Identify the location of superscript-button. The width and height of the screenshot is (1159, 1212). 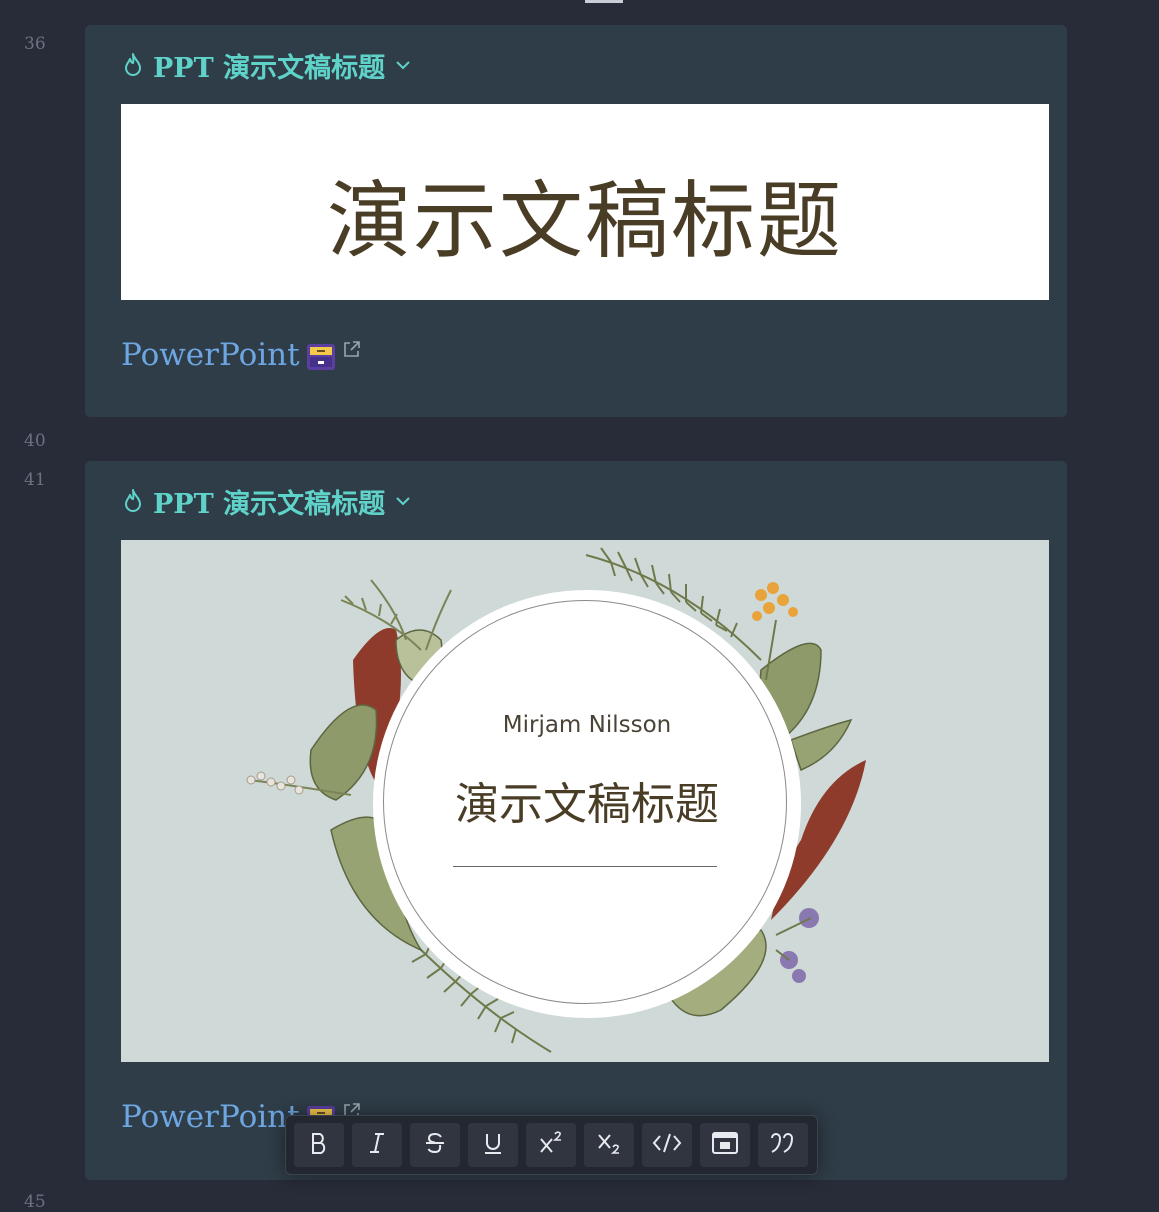
(551, 1145).